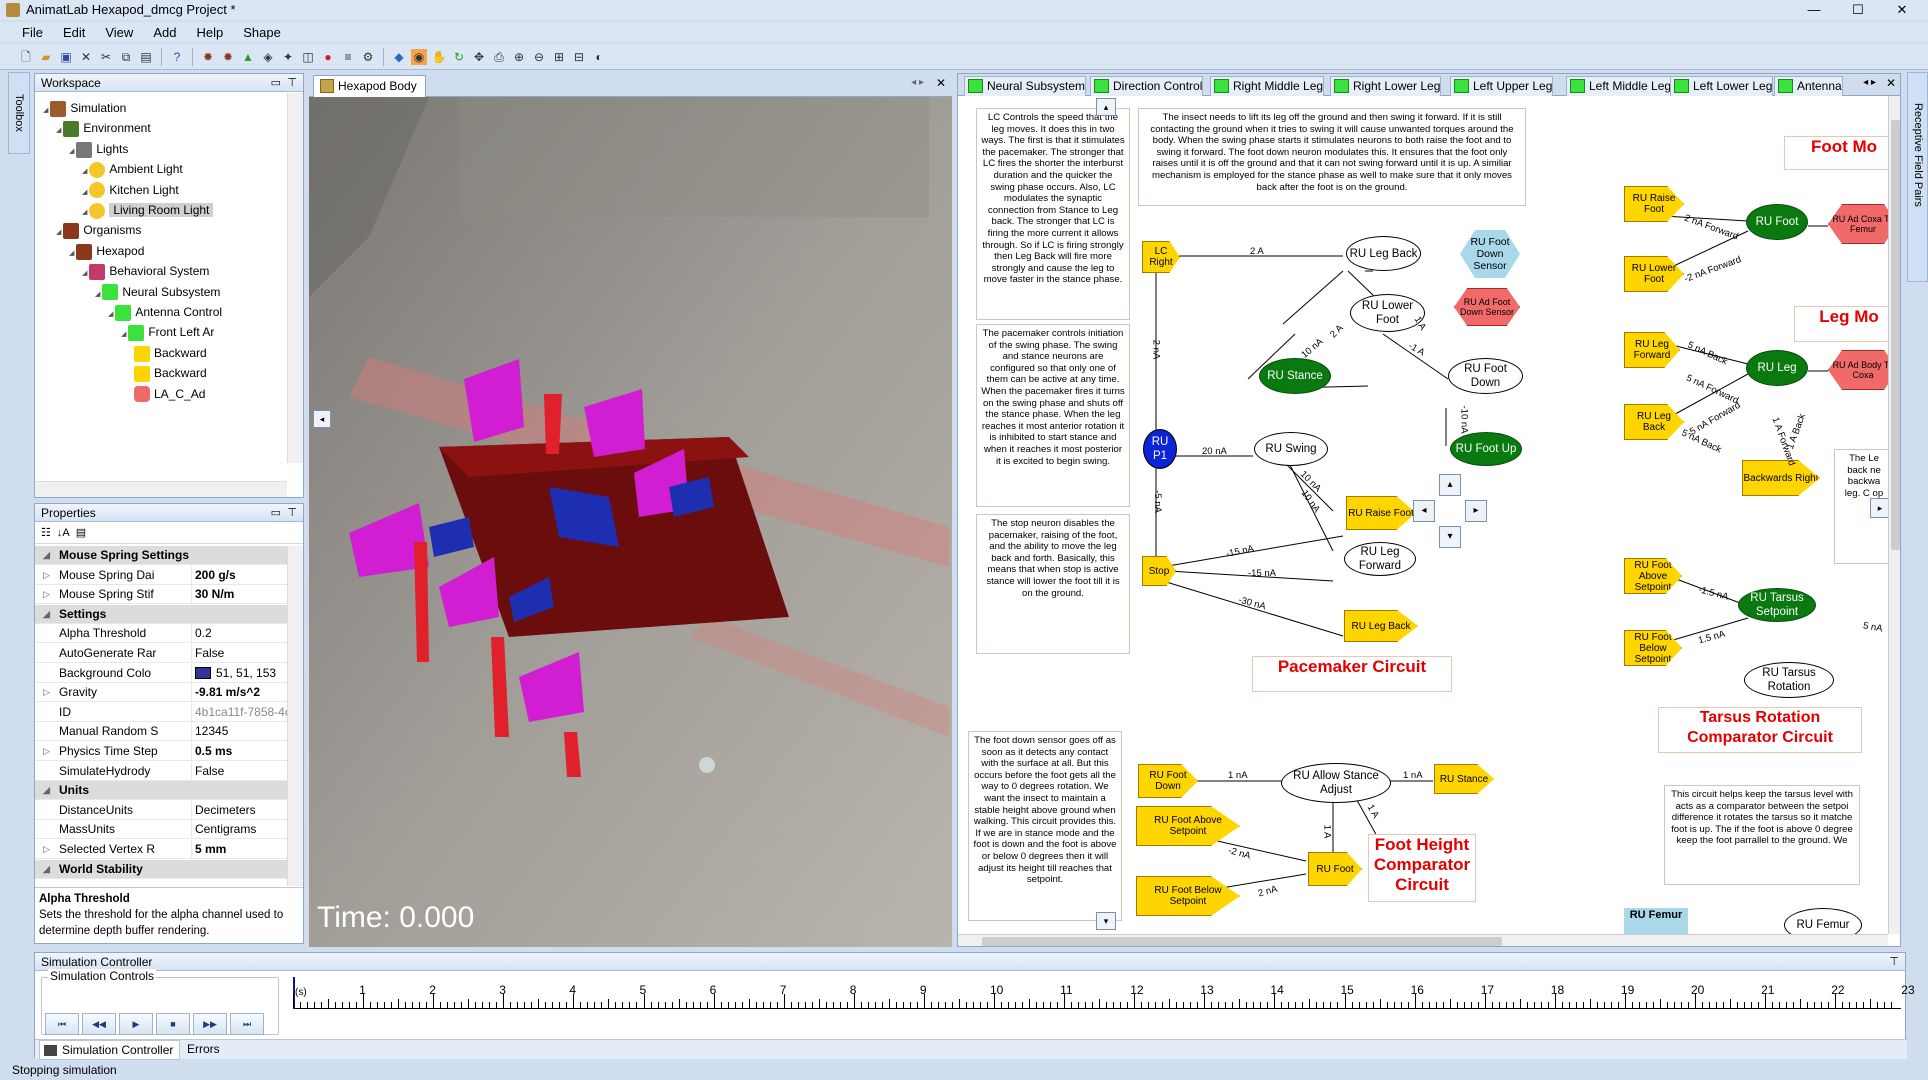 The image size is (1928, 1080). What do you see at coordinates (177, 57) in the screenshot?
I see `help-icon: ?` at bounding box center [177, 57].